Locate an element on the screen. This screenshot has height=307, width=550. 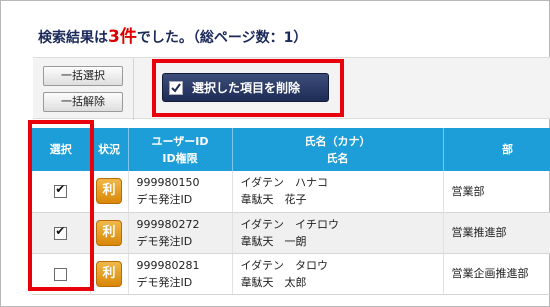
name-cell: イダテン イチロウ 韋駄天 一朗 is located at coordinates (338, 233).